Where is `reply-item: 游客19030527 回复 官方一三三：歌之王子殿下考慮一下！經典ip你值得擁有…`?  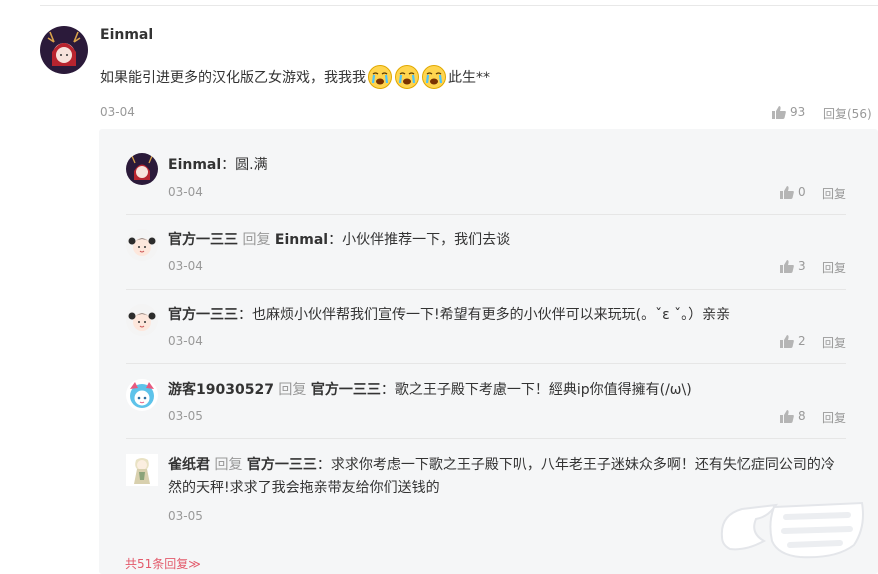
reply-item: 游客19030527 回复 官方一三三：歌之王子殿下考慮一下！經典ip你值得擁有… is located at coordinates (486, 408).